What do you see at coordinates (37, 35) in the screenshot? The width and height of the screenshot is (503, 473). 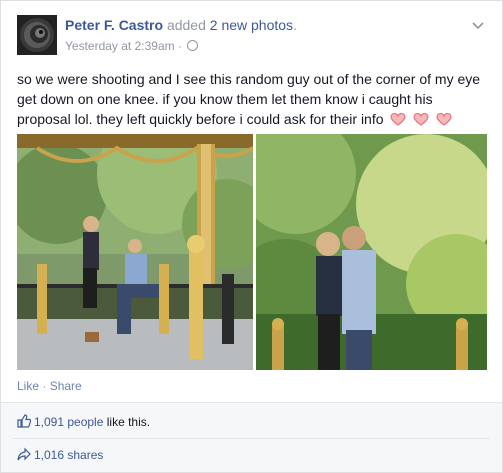 I see `avatar` at bounding box center [37, 35].